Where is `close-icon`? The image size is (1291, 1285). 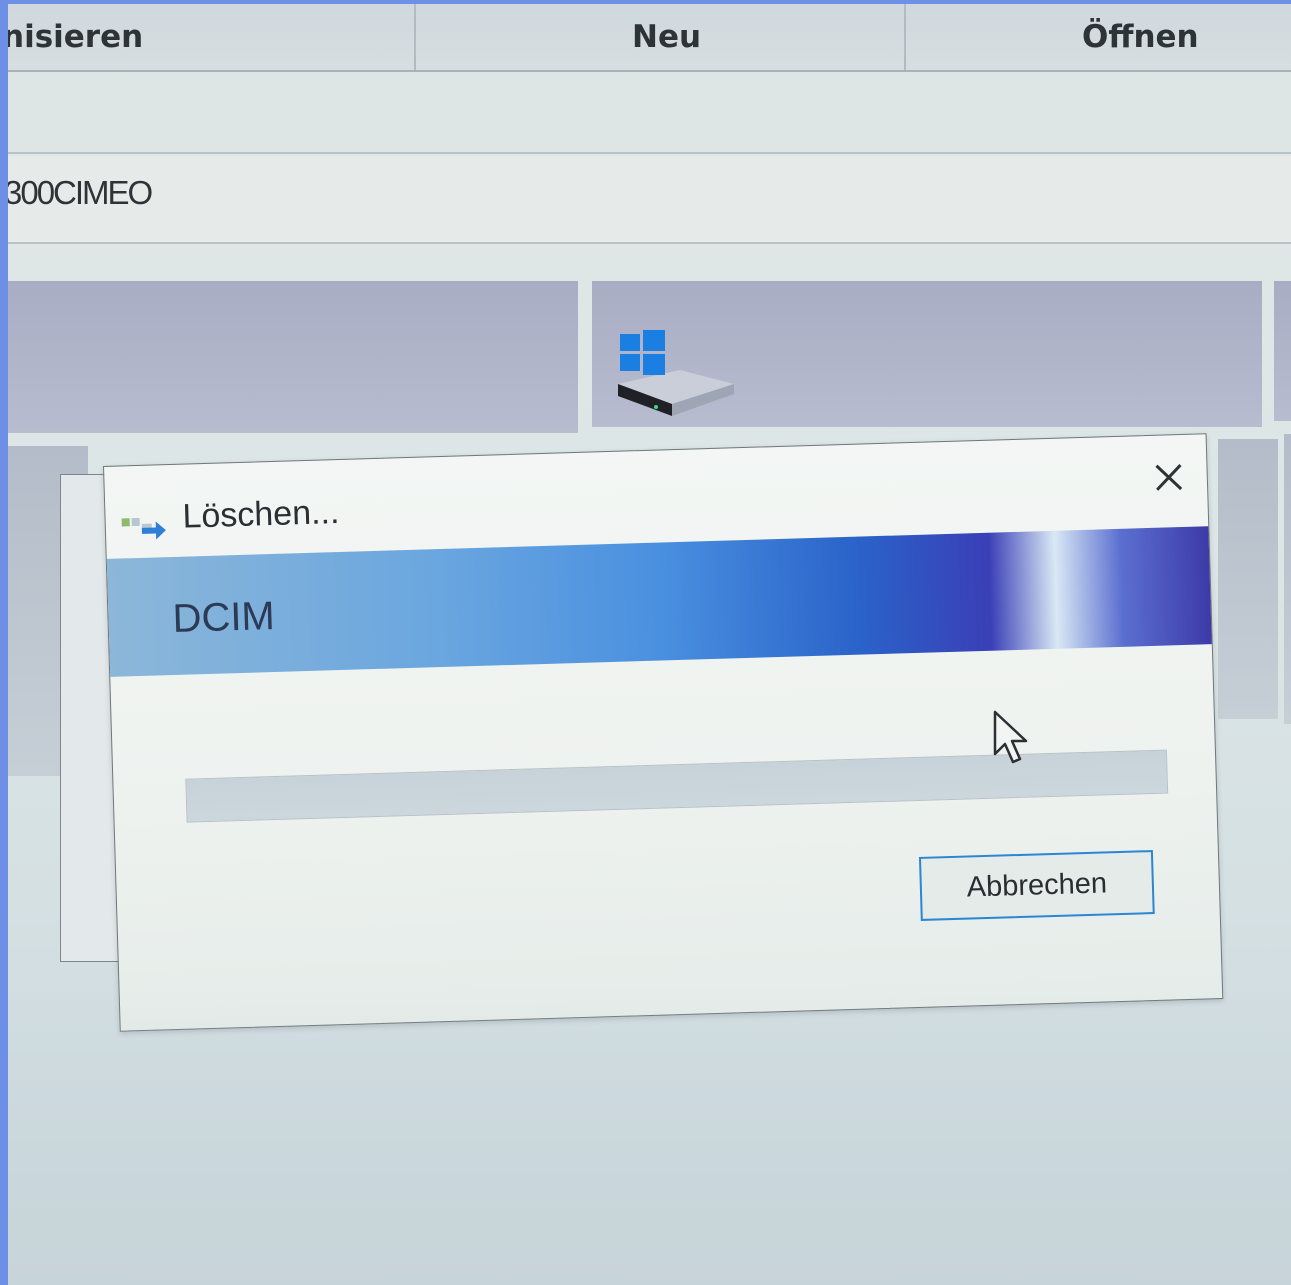 close-icon is located at coordinates (1169, 477).